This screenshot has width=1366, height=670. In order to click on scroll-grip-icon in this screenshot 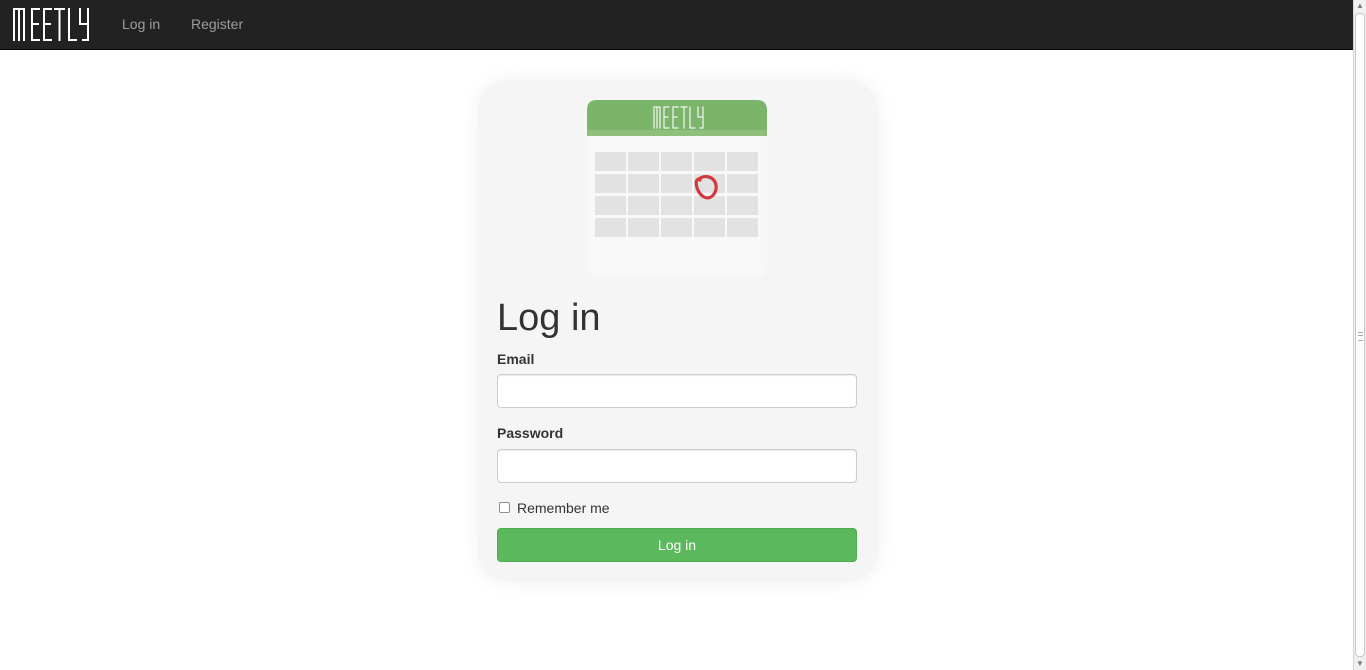, I will do `click(1360, 336)`.